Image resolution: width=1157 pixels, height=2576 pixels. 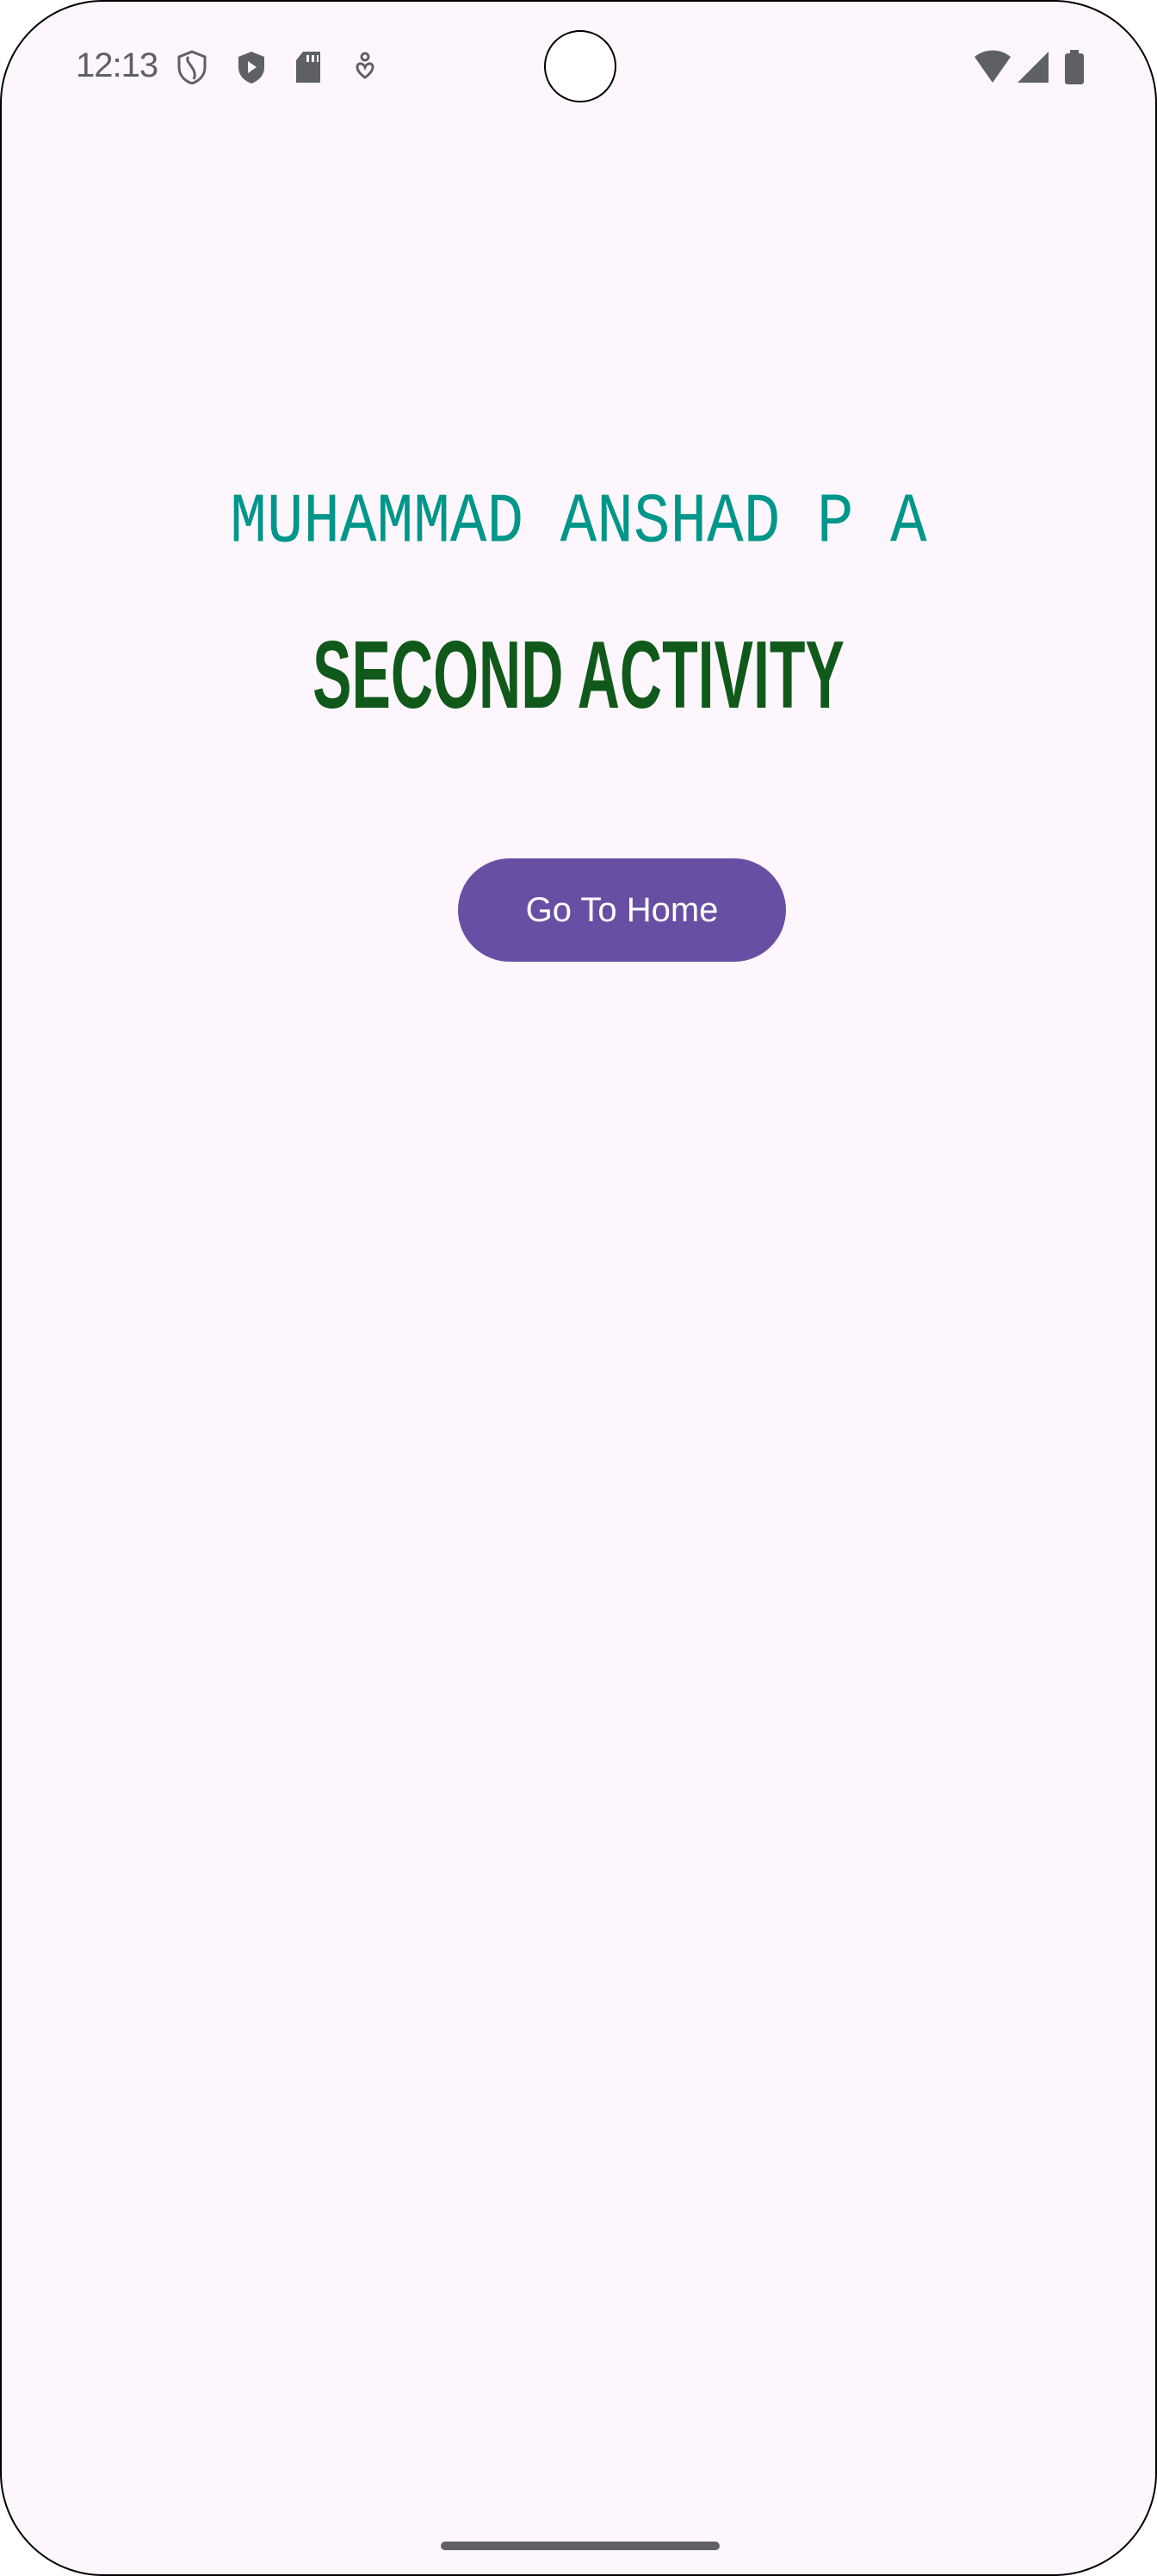 What do you see at coordinates (579, 524) in the screenshot?
I see `name-text: MUHAMMAD ANSHAD P A` at bounding box center [579, 524].